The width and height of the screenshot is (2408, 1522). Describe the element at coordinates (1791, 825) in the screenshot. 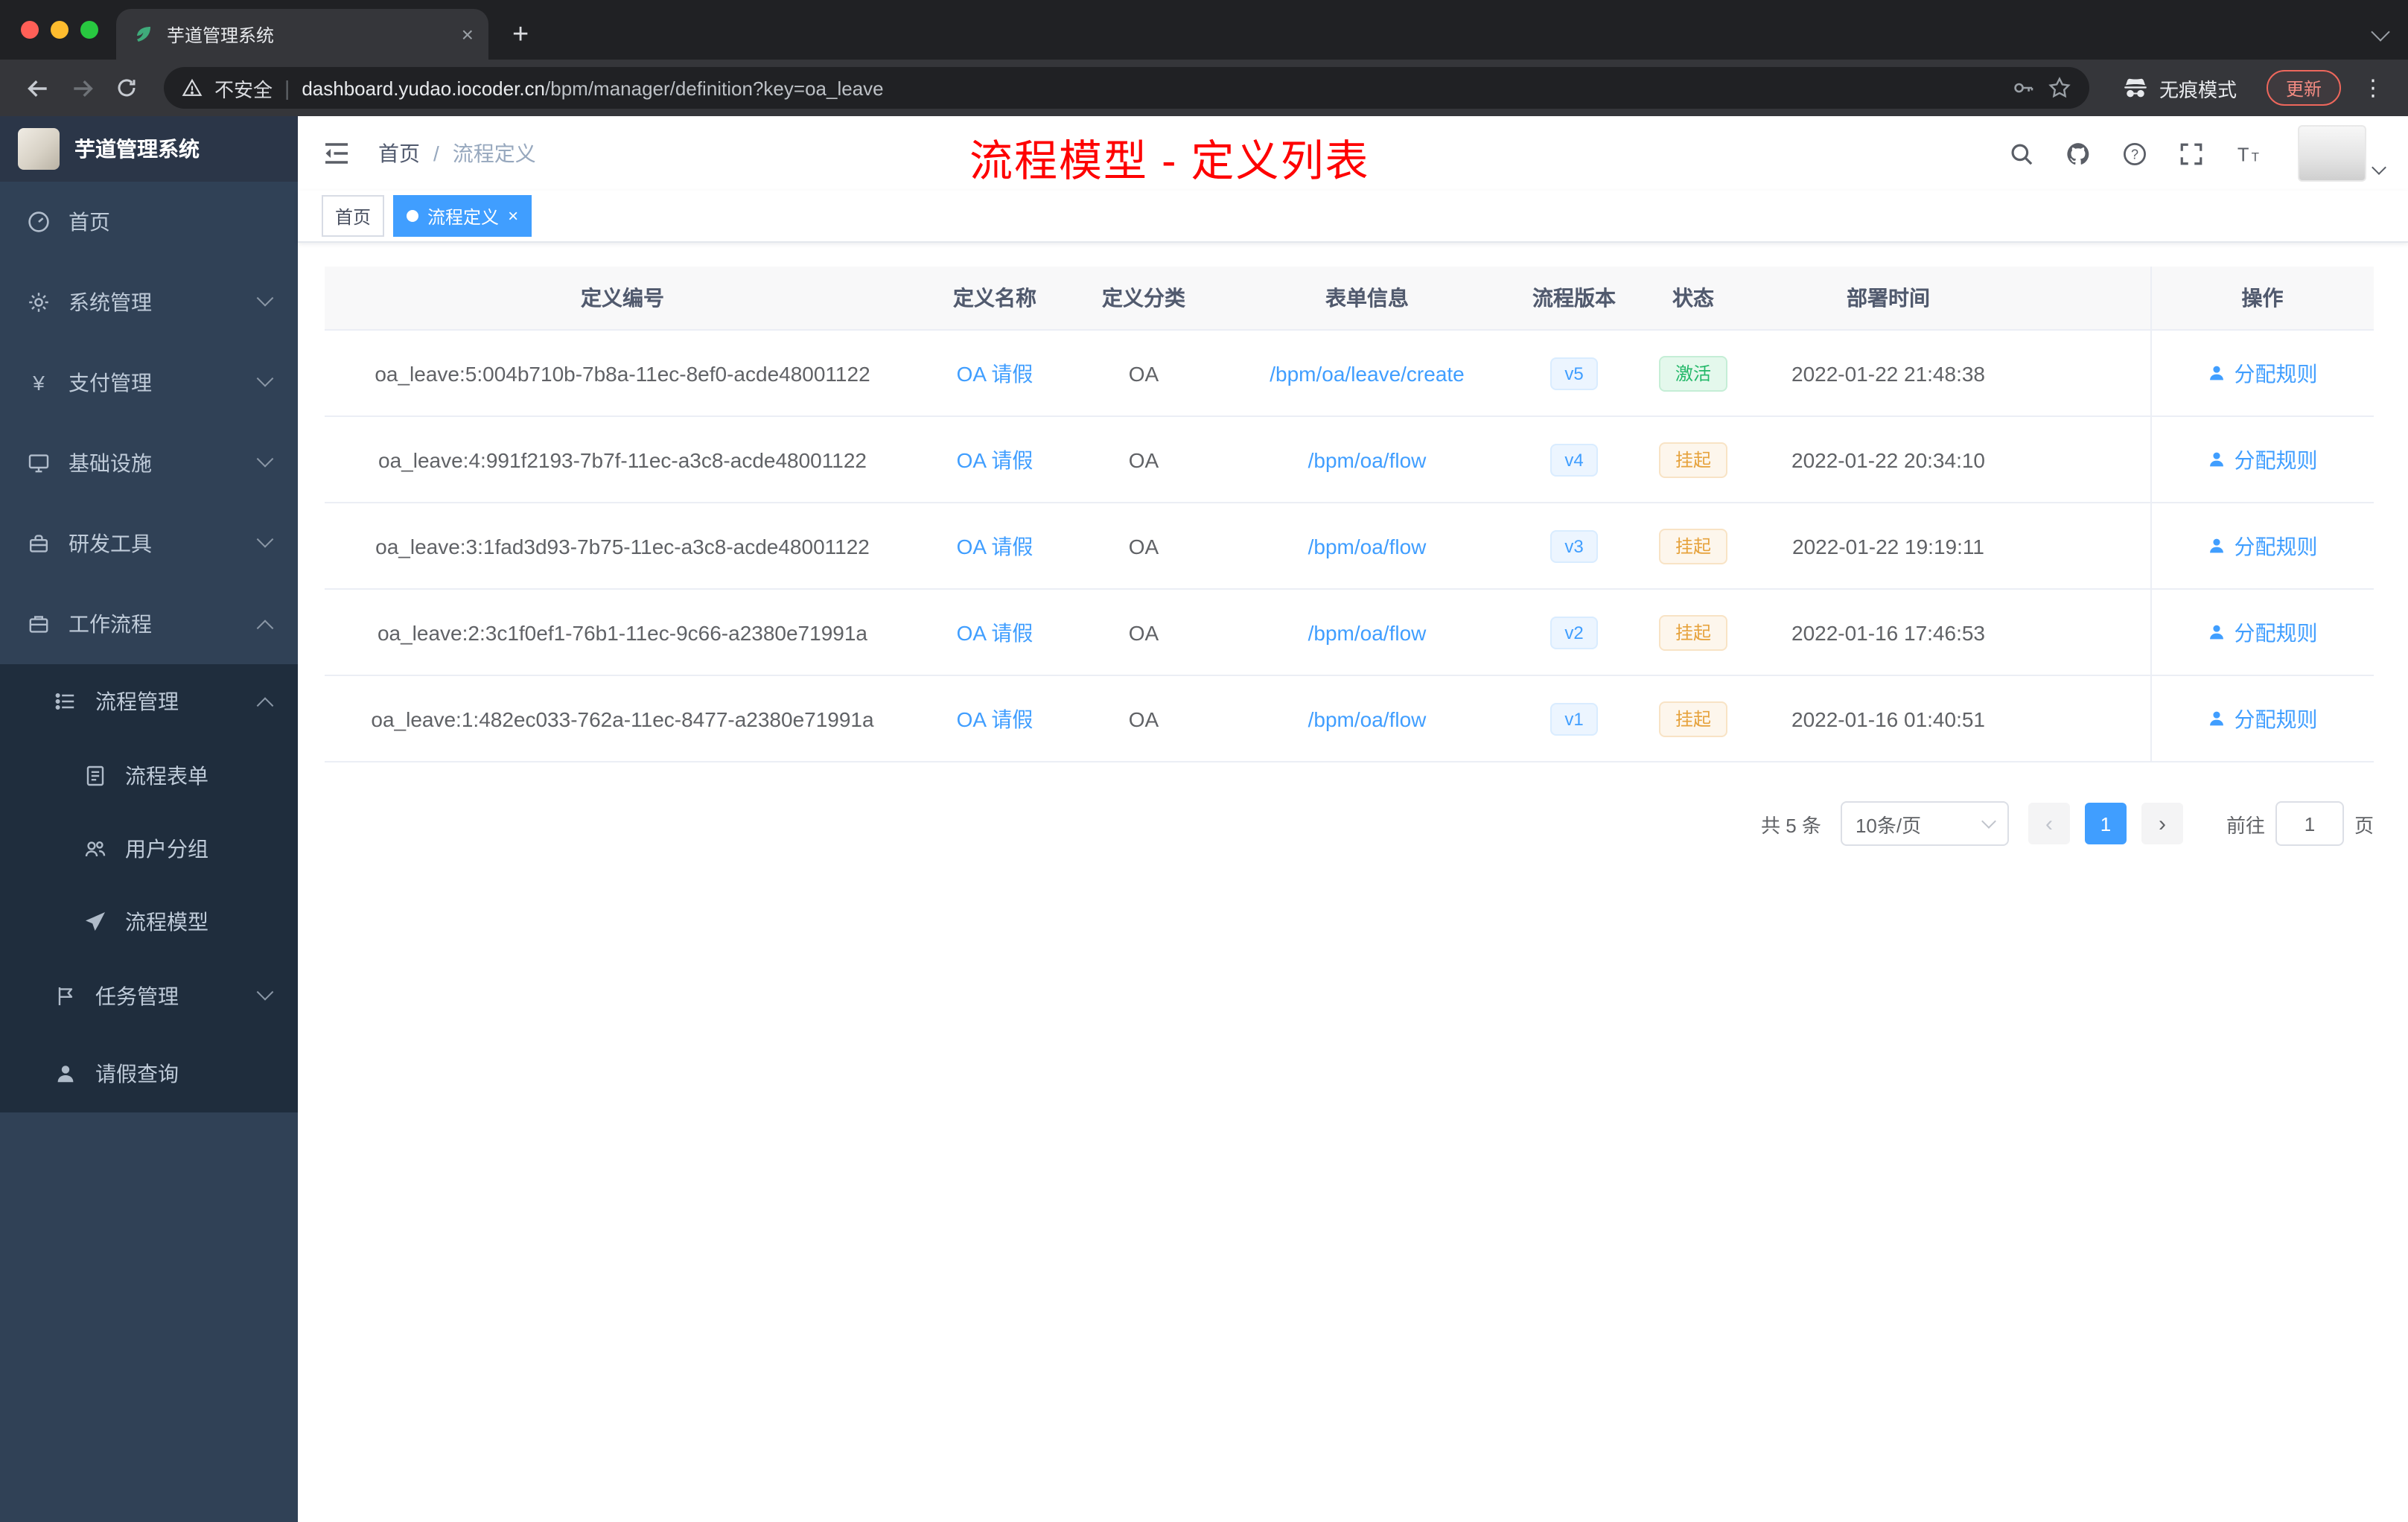

I see `pagination-total: 共 5 条` at that location.